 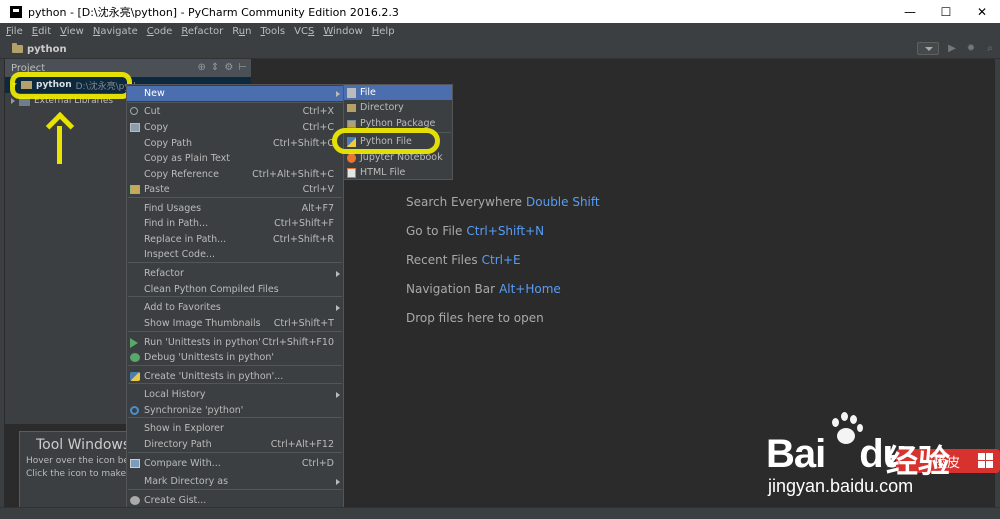 I want to click on run-config-dropdown, so click(x=928, y=48).